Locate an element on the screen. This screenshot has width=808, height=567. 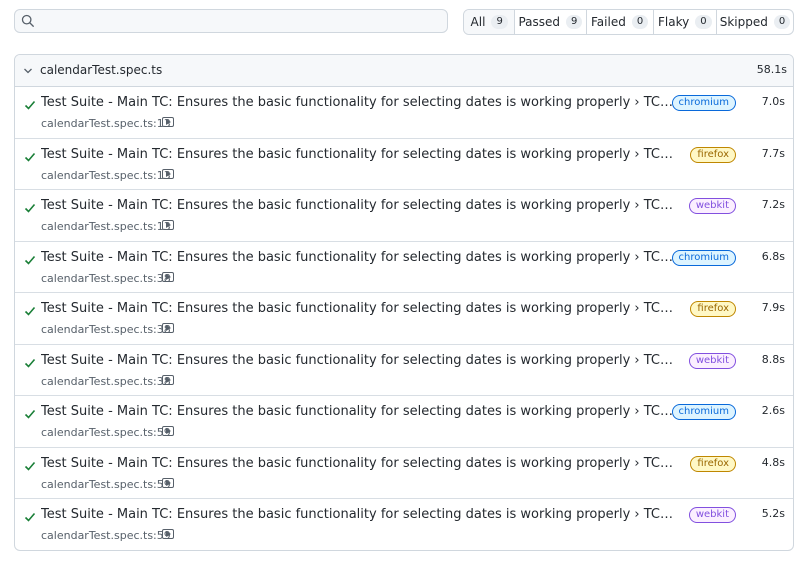
search-icon is located at coordinates (27, 20).